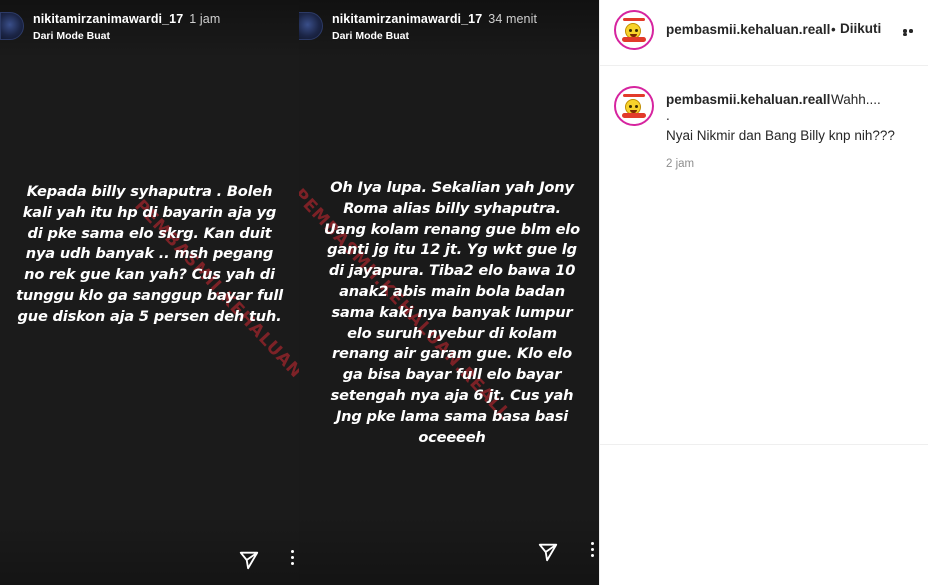 The image size is (928, 585). I want to click on caption-timestamp: 2 jam, so click(680, 164).